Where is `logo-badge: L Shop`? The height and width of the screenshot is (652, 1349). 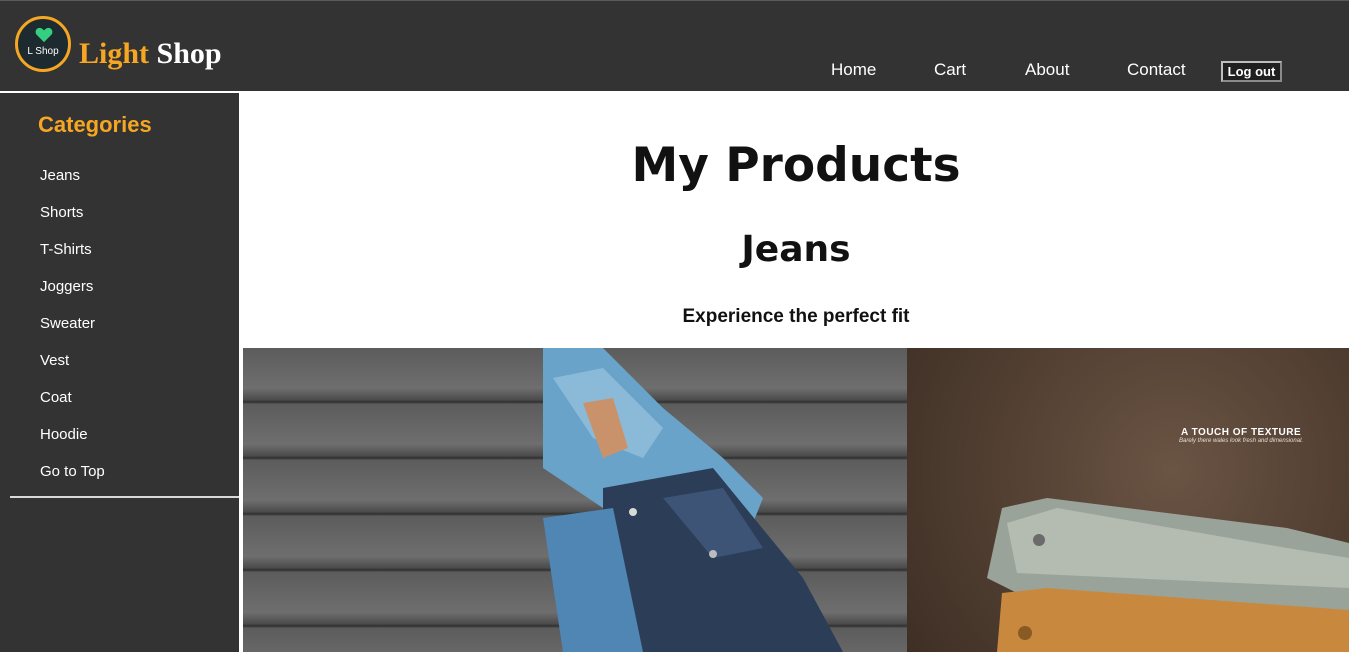 logo-badge: L Shop is located at coordinates (43, 44).